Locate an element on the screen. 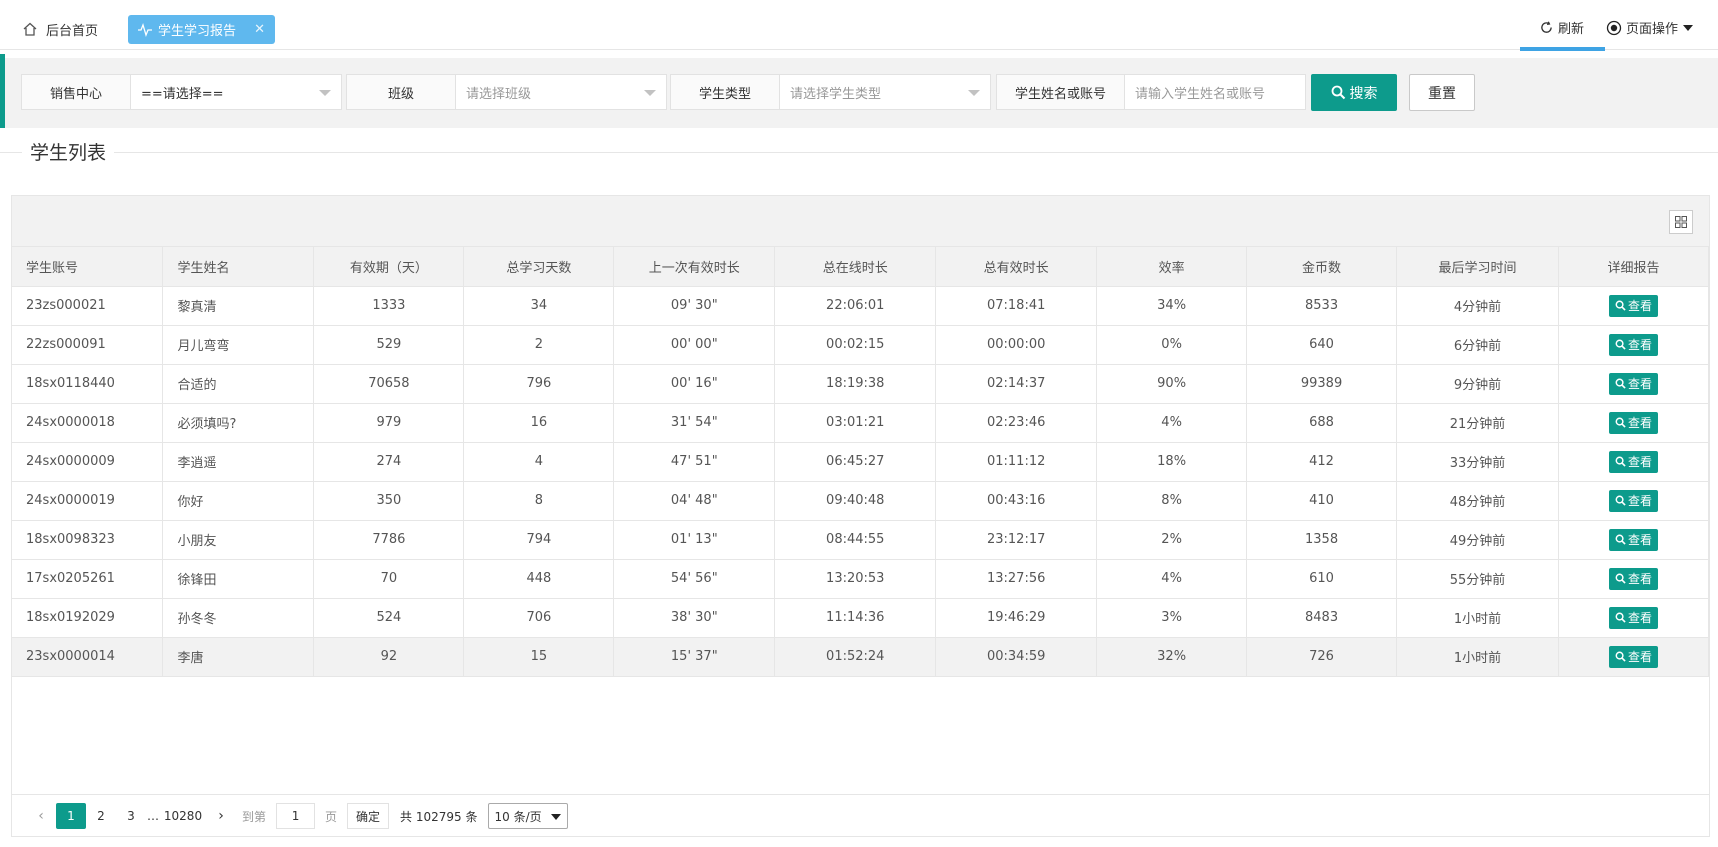  sales-center-select: ==请选择== is located at coordinates (236, 92).